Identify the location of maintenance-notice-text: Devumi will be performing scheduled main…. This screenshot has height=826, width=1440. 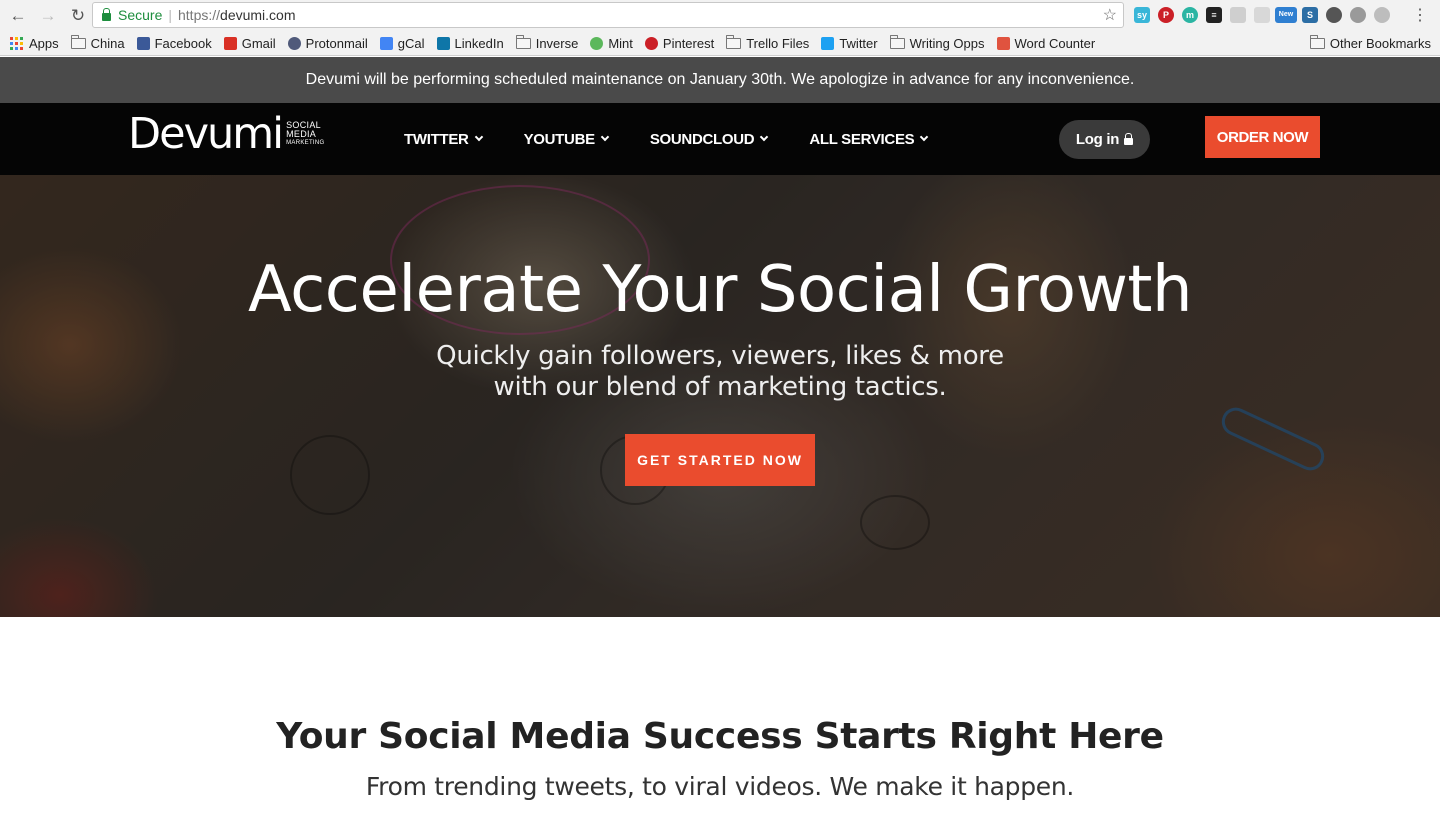
(720, 79).